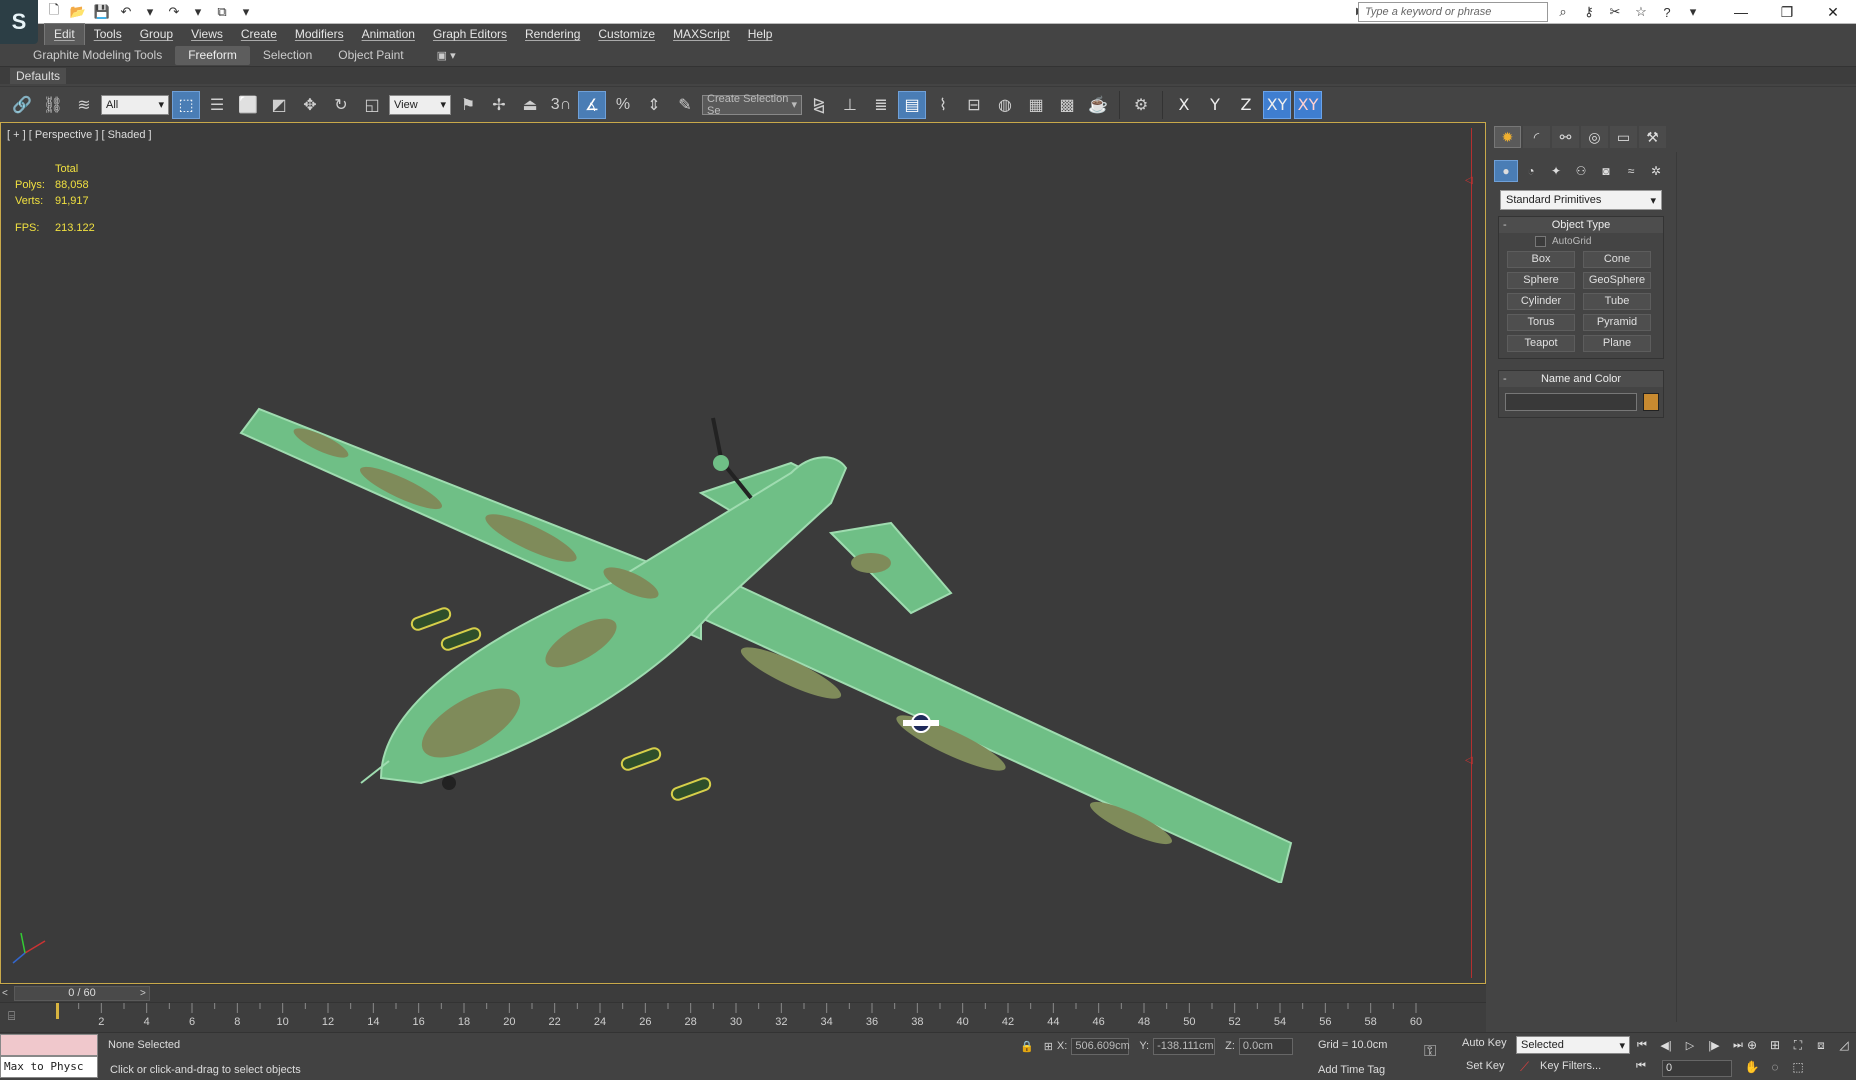 The image size is (1856, 1080). Describe the element at coordinates (1787, 12) in the screenshot. I see `restore-icon: ❐` at that location.